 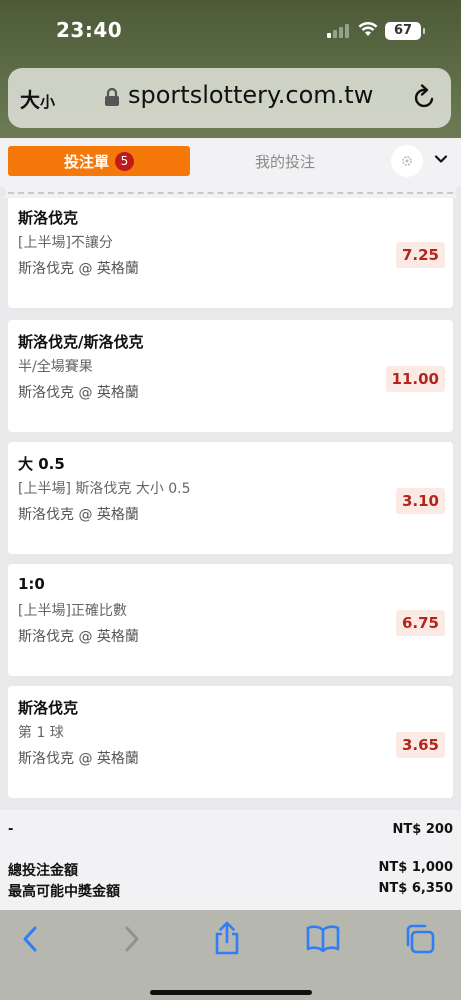 I want to click on chevron-down-icon, so click(x=441, y=159).